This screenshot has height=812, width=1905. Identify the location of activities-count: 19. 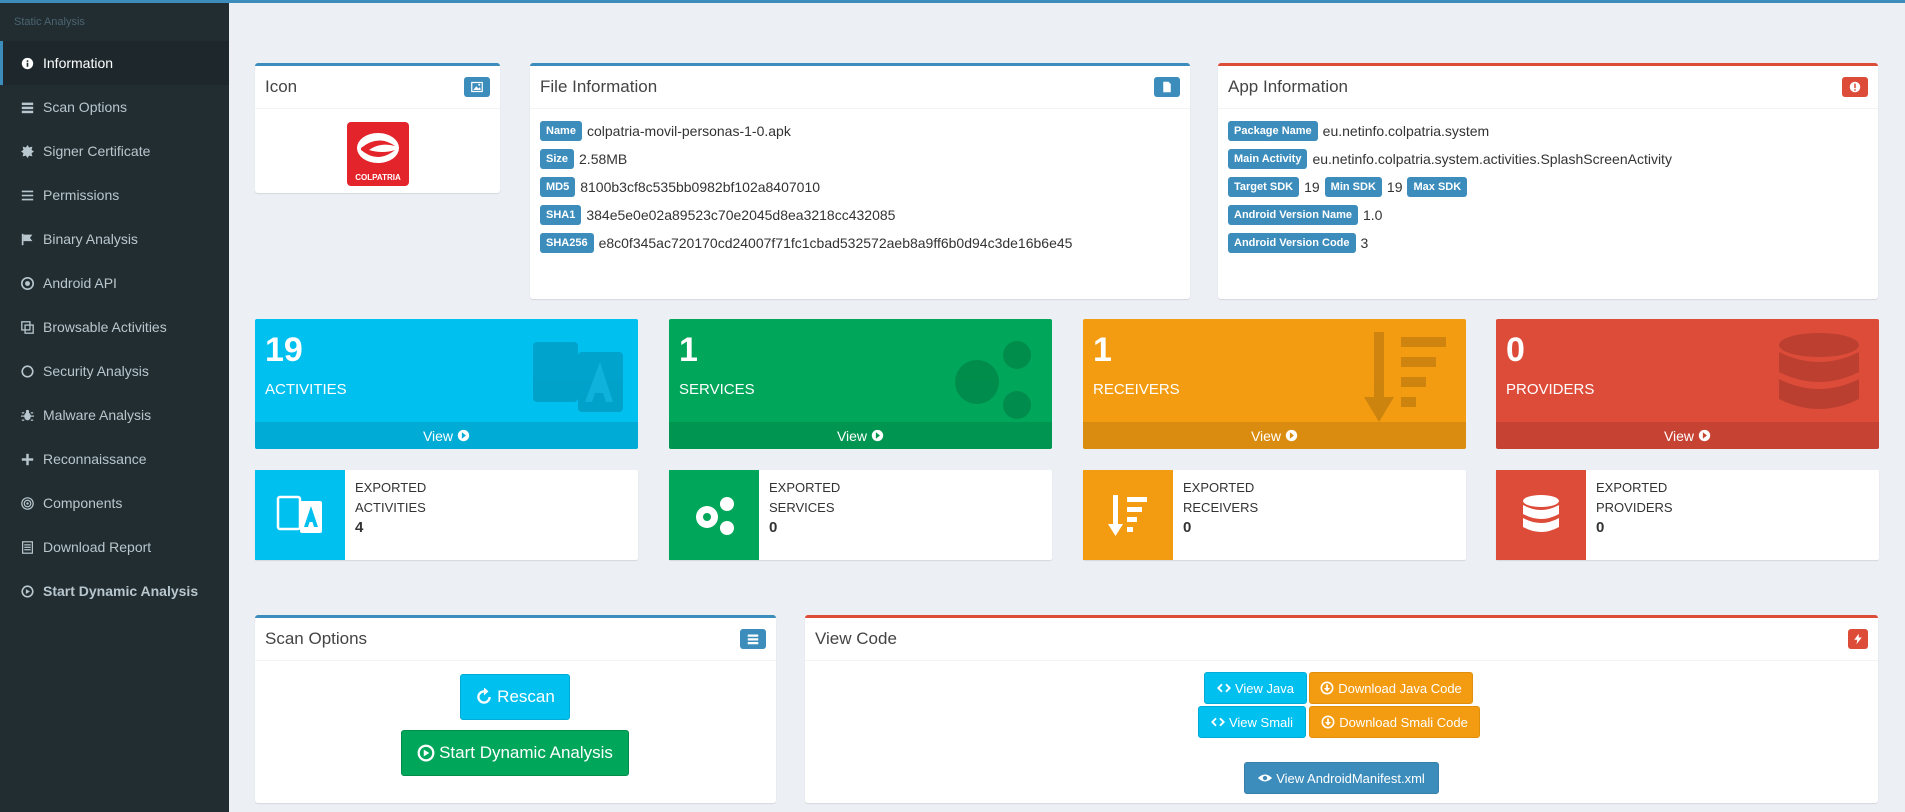
(284, 350).